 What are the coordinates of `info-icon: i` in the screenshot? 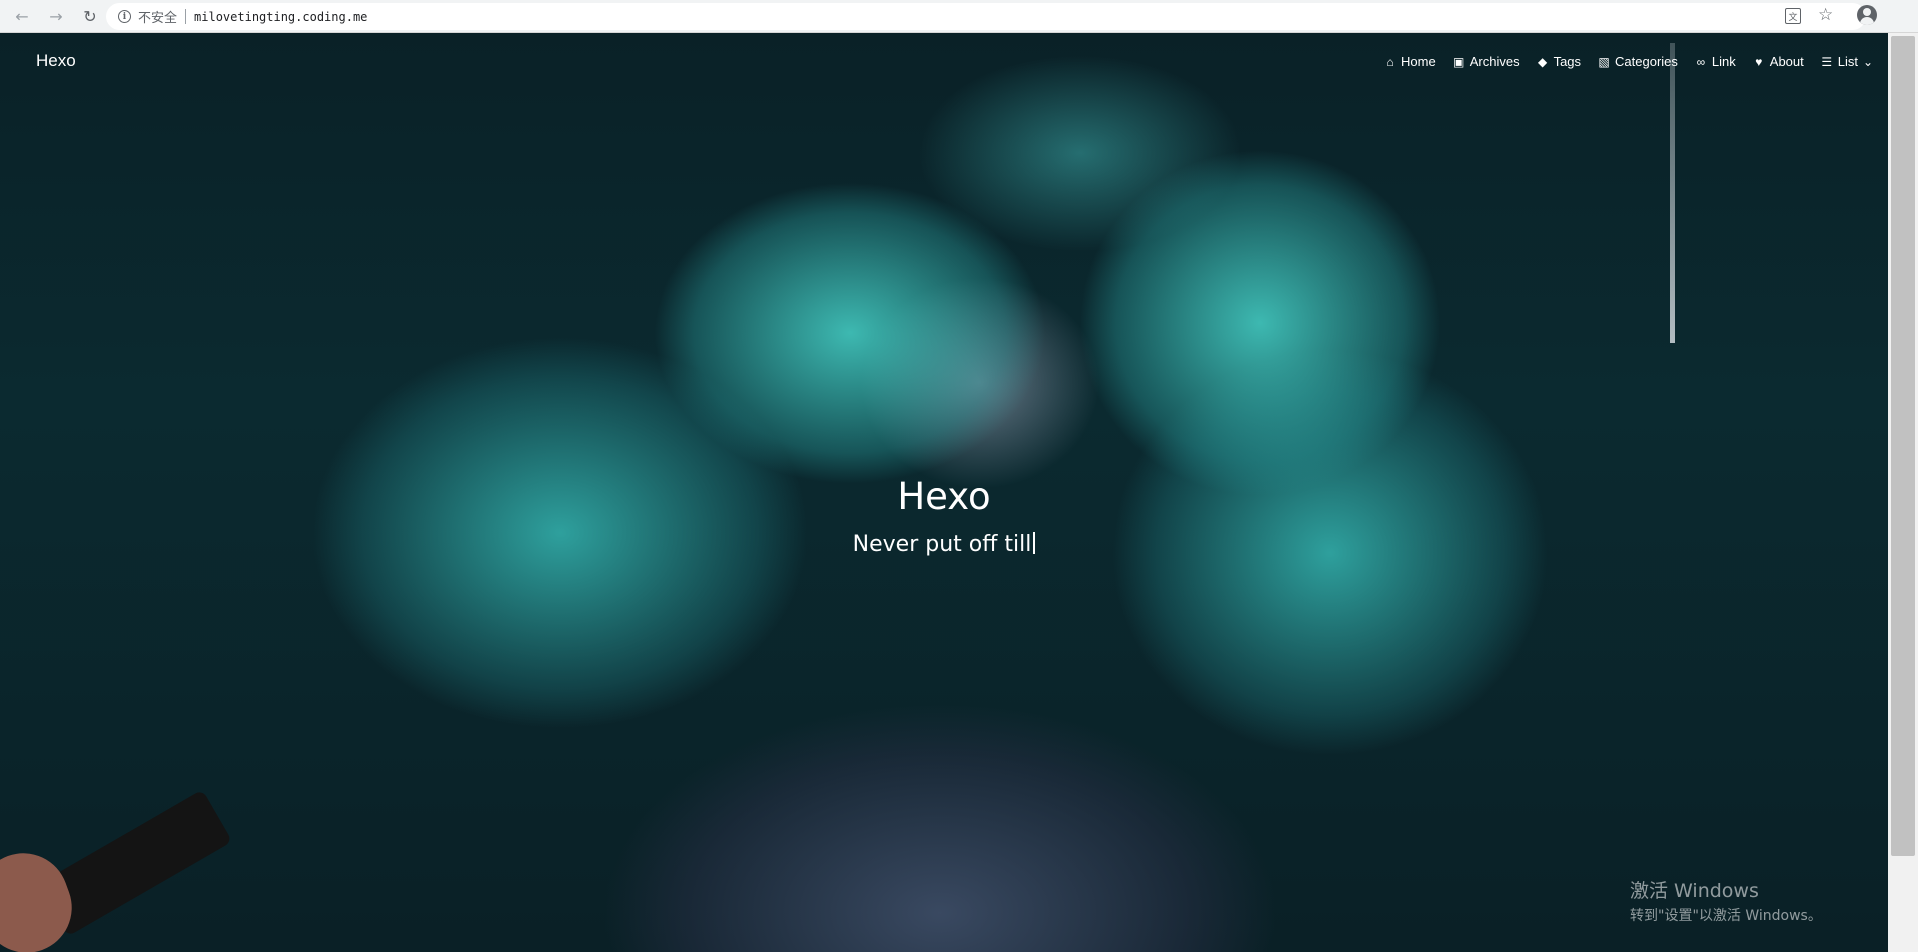 It's located at (124, 16).